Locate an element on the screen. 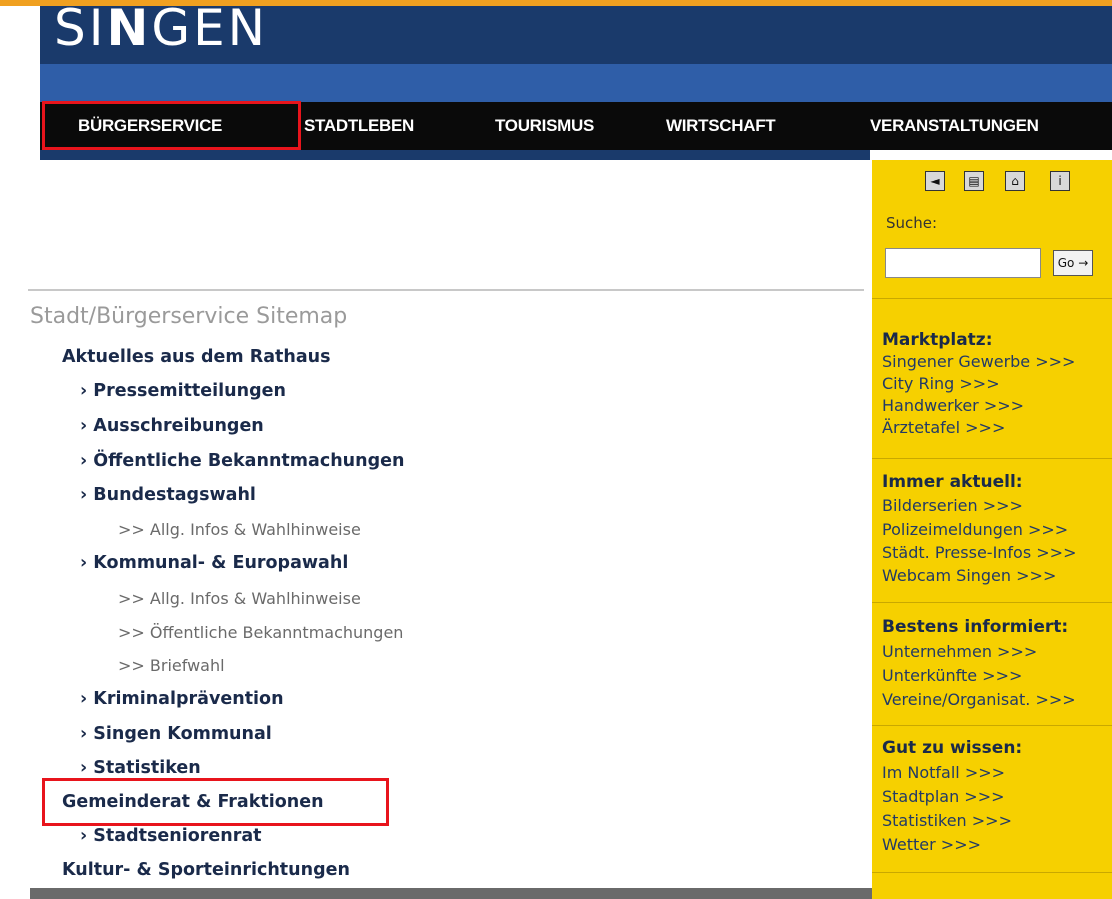 The image size is (1112, 899). search-label: Suche: is located at coordinates (912, 223).